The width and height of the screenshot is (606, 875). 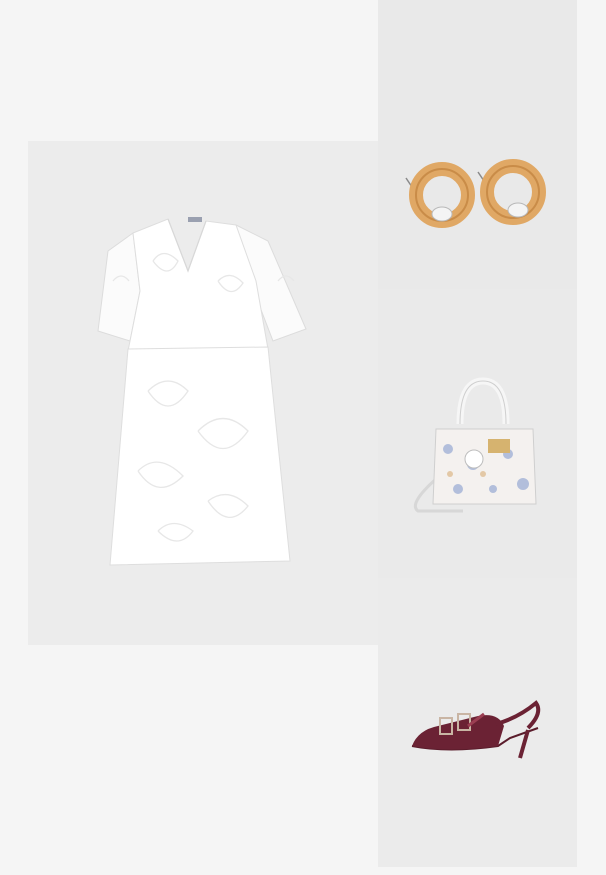 I want to click on product-tile-shoes, so click(x=477, y=722).